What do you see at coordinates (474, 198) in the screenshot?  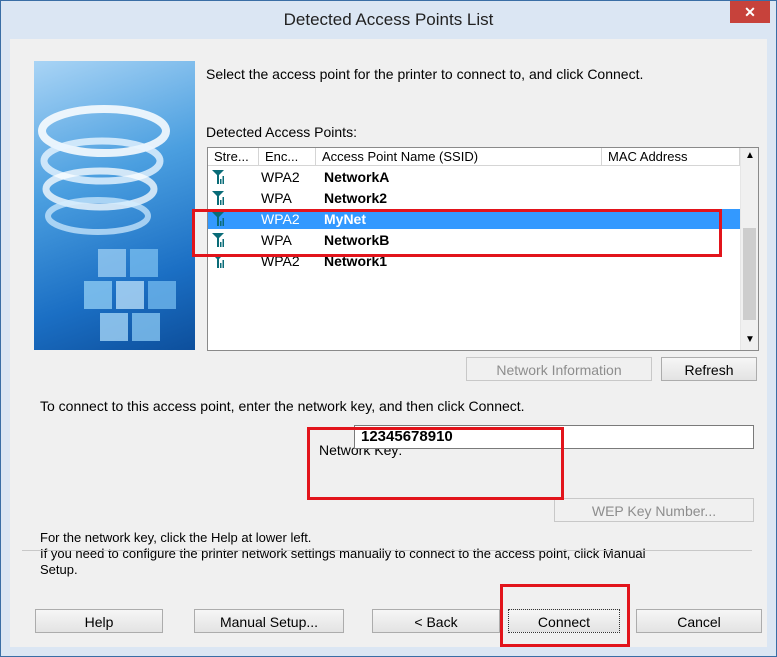 I see `list-item: WPA Network2` at bounding box center [474, 198].